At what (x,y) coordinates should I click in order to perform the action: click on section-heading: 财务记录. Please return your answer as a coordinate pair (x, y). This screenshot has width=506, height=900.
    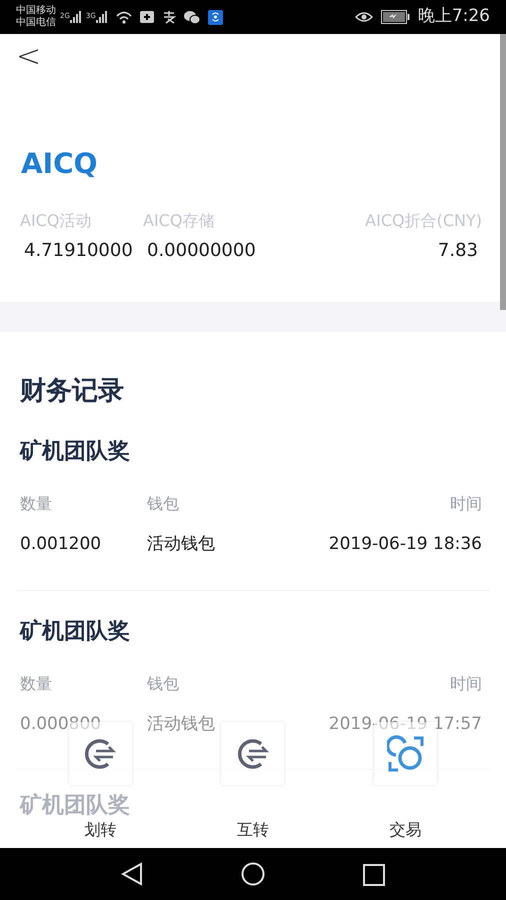
    Looking at the image, I should click on (71, 391).